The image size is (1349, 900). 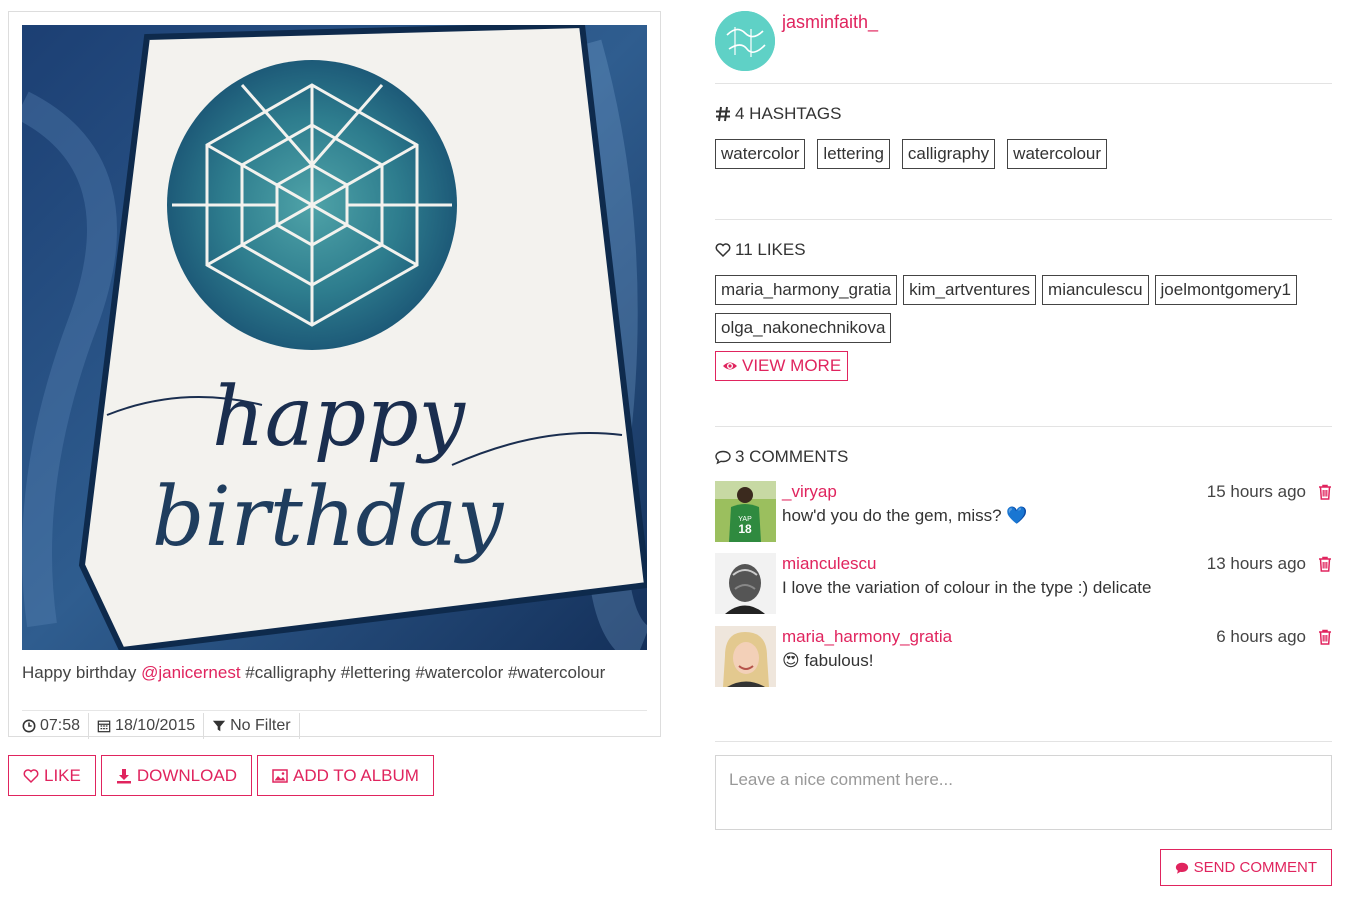 I want to click on svg-text: 18, so click(x=745, y=529).